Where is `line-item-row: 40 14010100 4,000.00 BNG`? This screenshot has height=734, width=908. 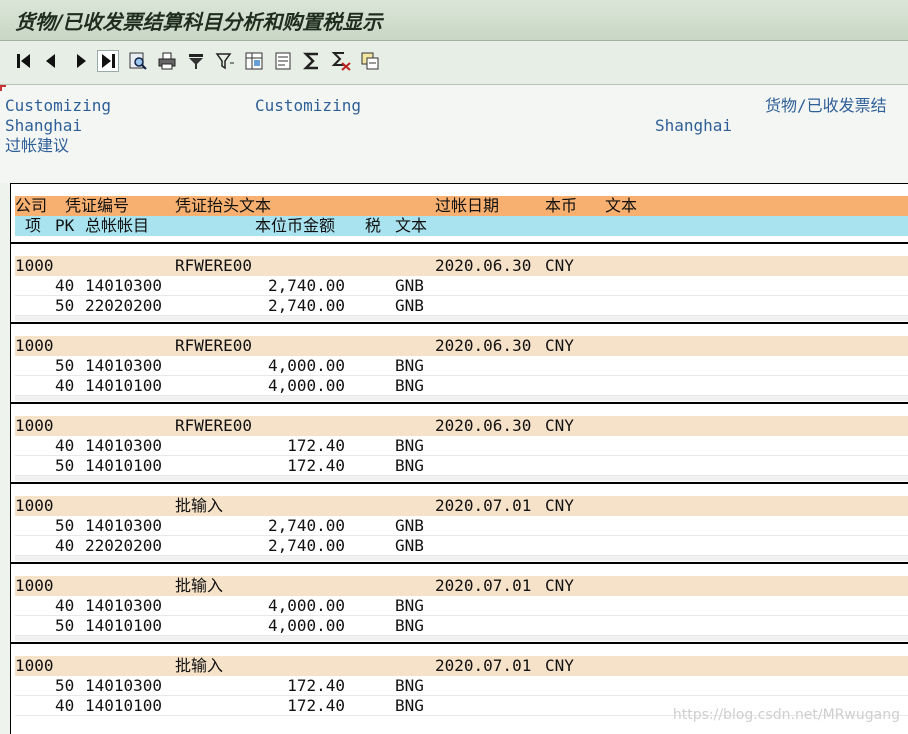 line-item-row: 40 14010100 4,000.00 BNG is located at coordinates (461, 386).